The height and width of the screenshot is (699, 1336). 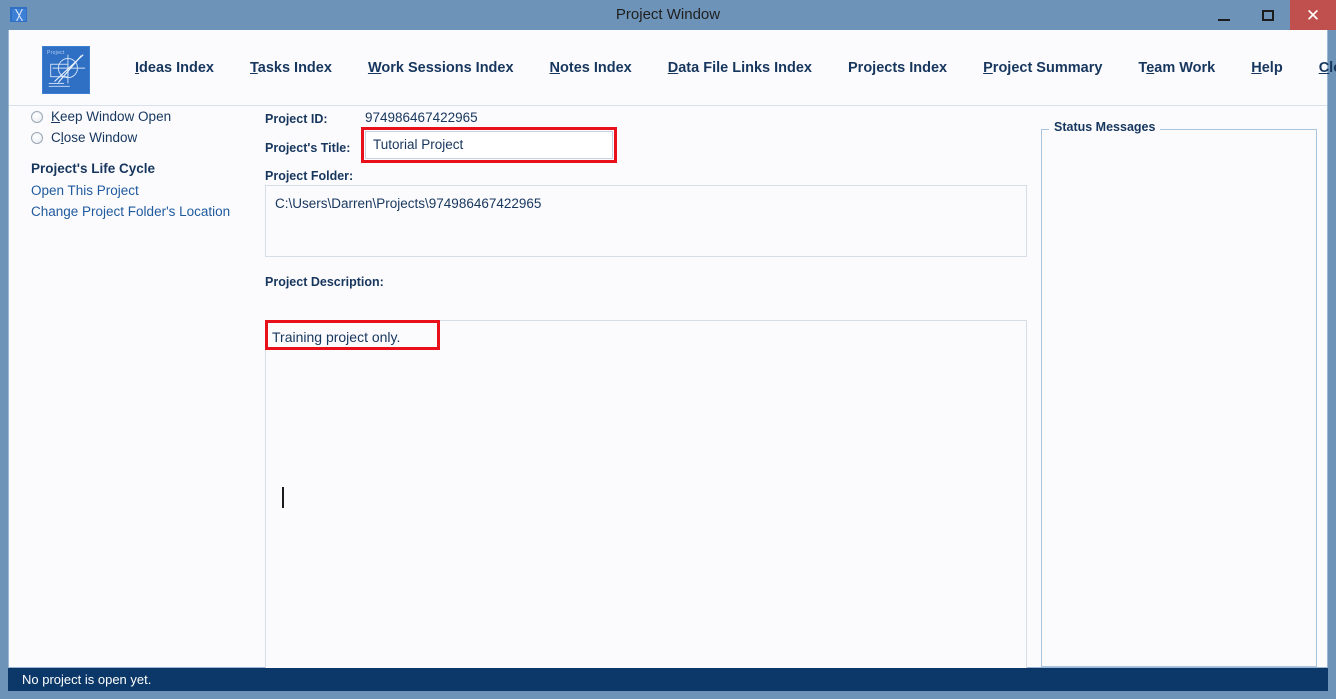 What do you see at coordinates (296, 119) in the screenshot?
I see `project-id-label: Project ID:` at bounding box center [296, 119].